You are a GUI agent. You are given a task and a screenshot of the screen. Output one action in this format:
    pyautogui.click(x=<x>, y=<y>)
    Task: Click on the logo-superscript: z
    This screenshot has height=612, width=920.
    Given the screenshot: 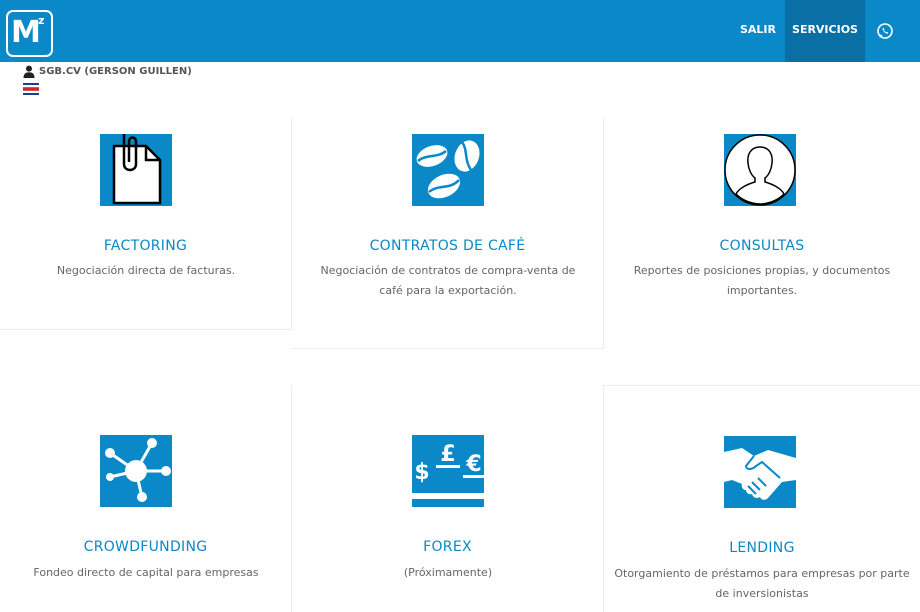 What is the action you would take?
    pyautogui.click(x=41, y=20)
    